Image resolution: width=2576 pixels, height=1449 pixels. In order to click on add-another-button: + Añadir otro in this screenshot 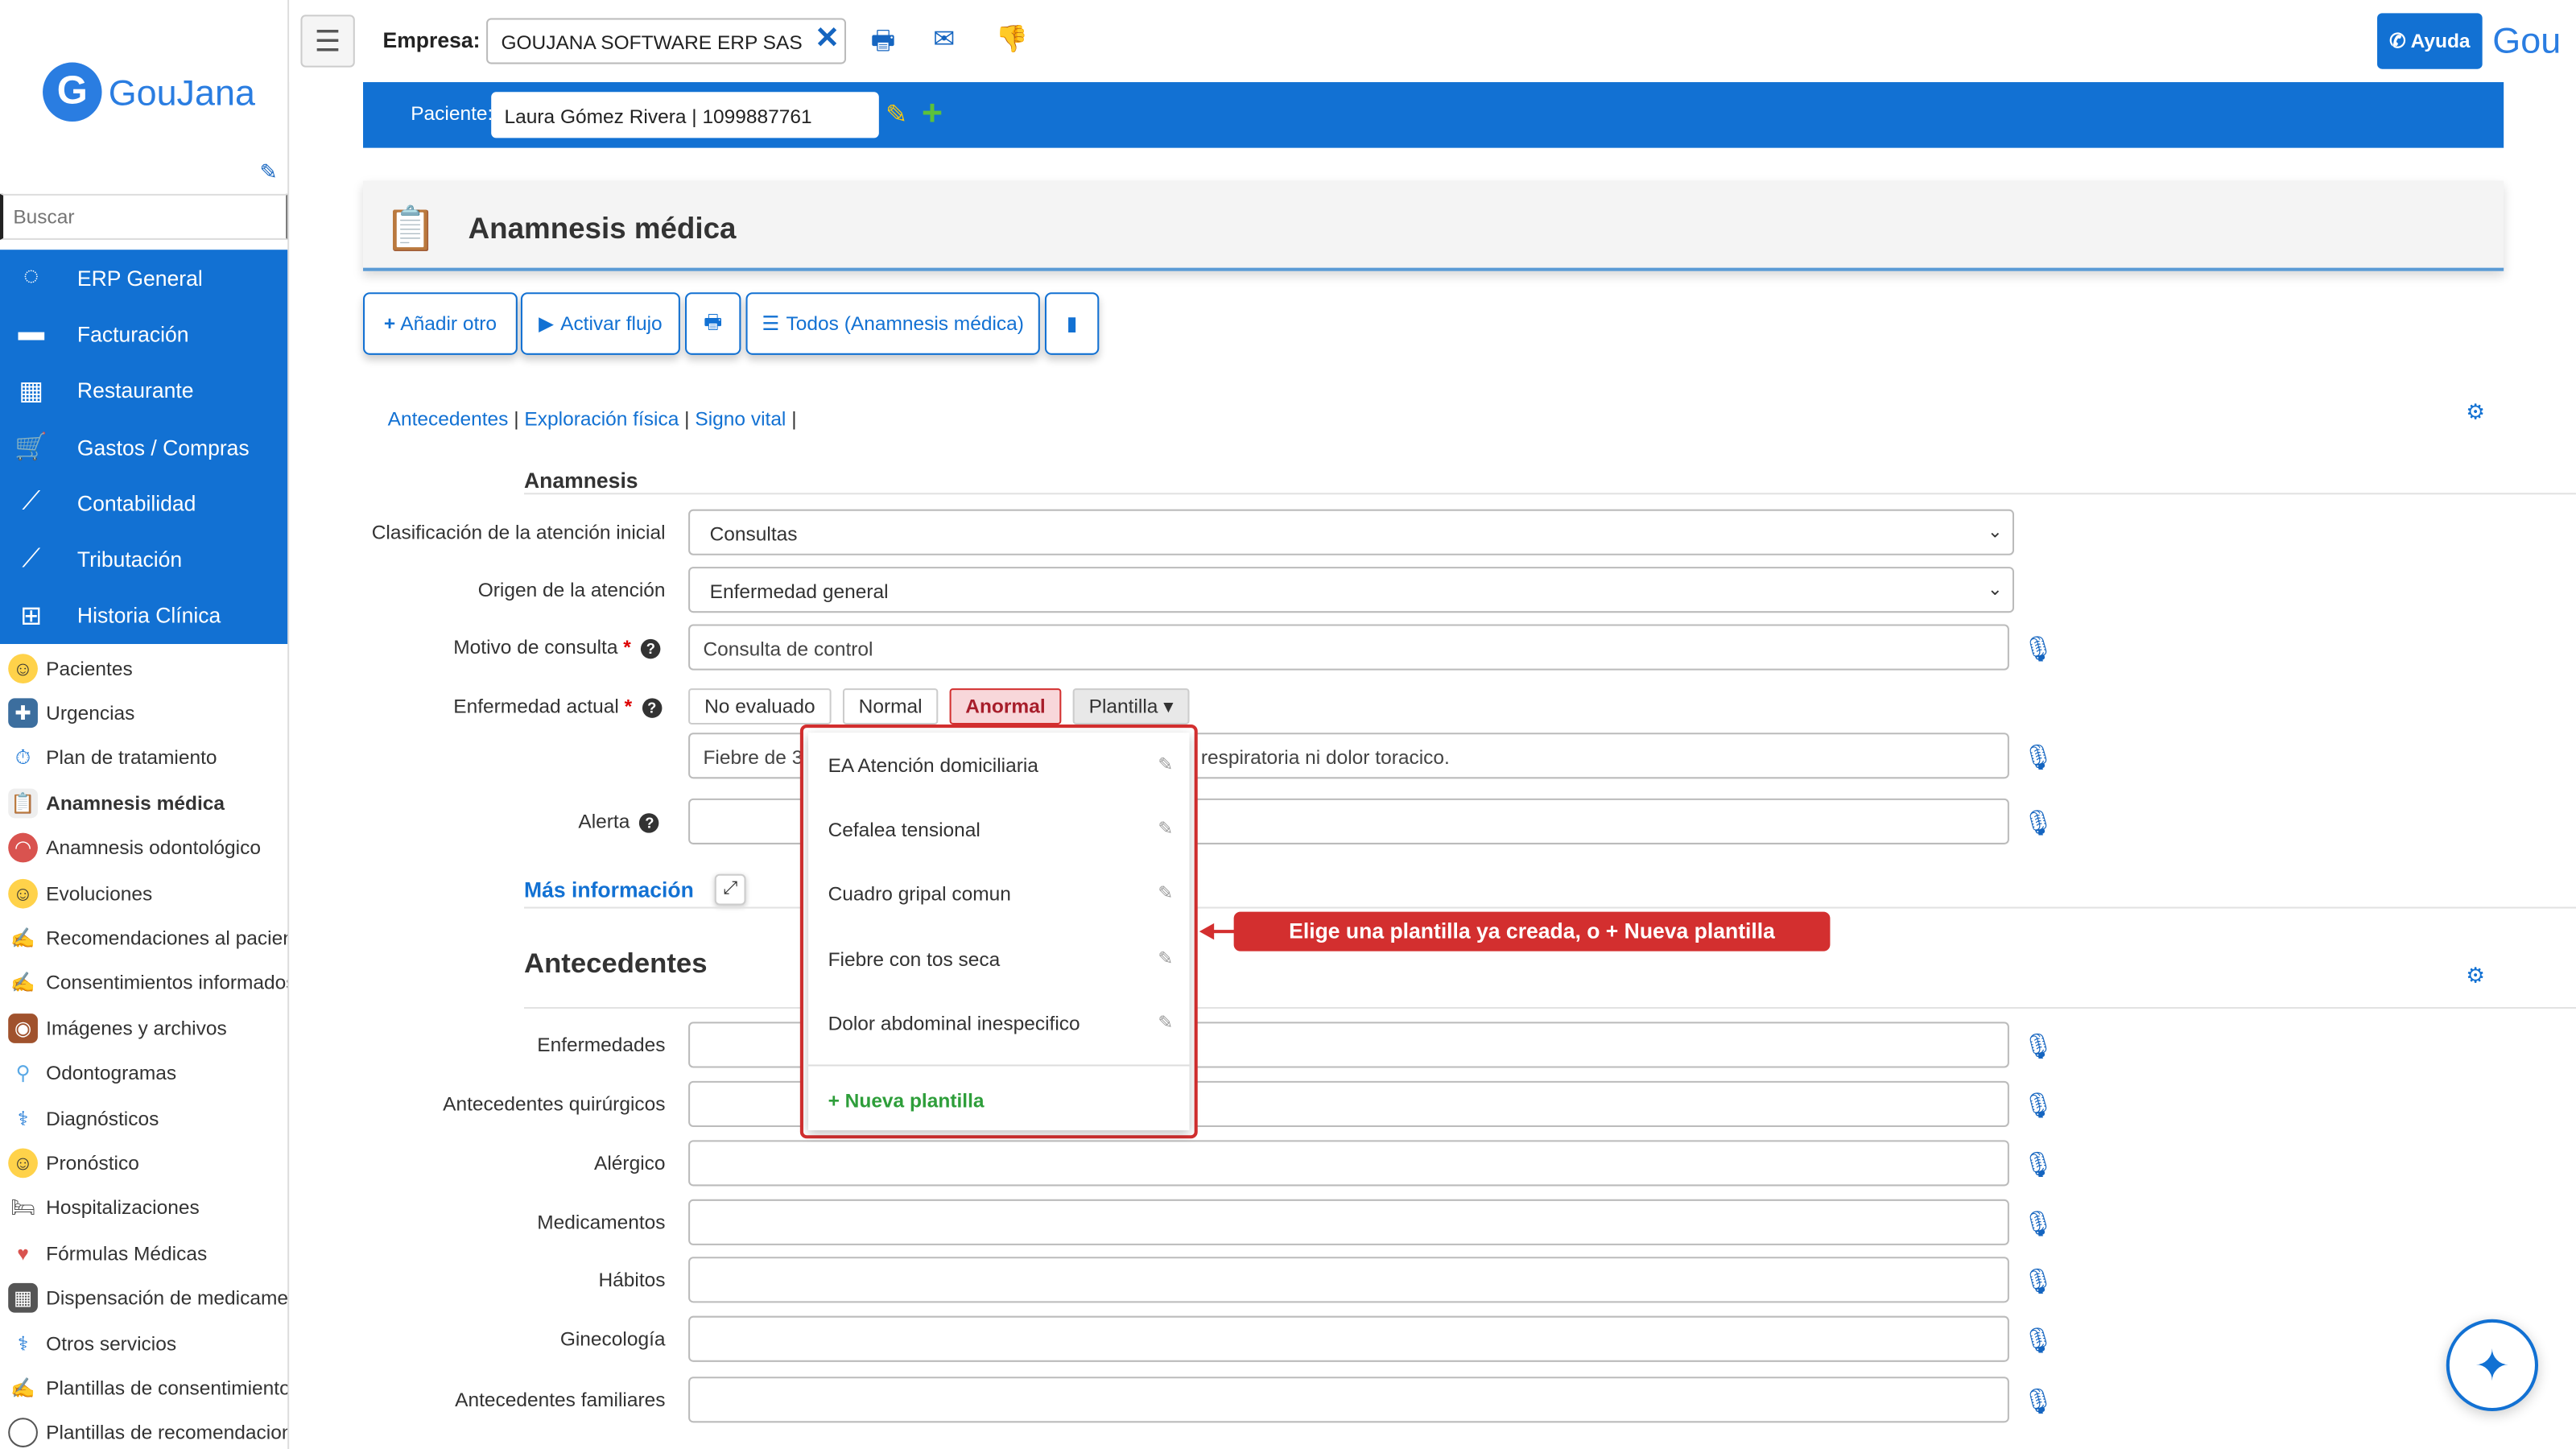, I will do `click(441, 323)`.